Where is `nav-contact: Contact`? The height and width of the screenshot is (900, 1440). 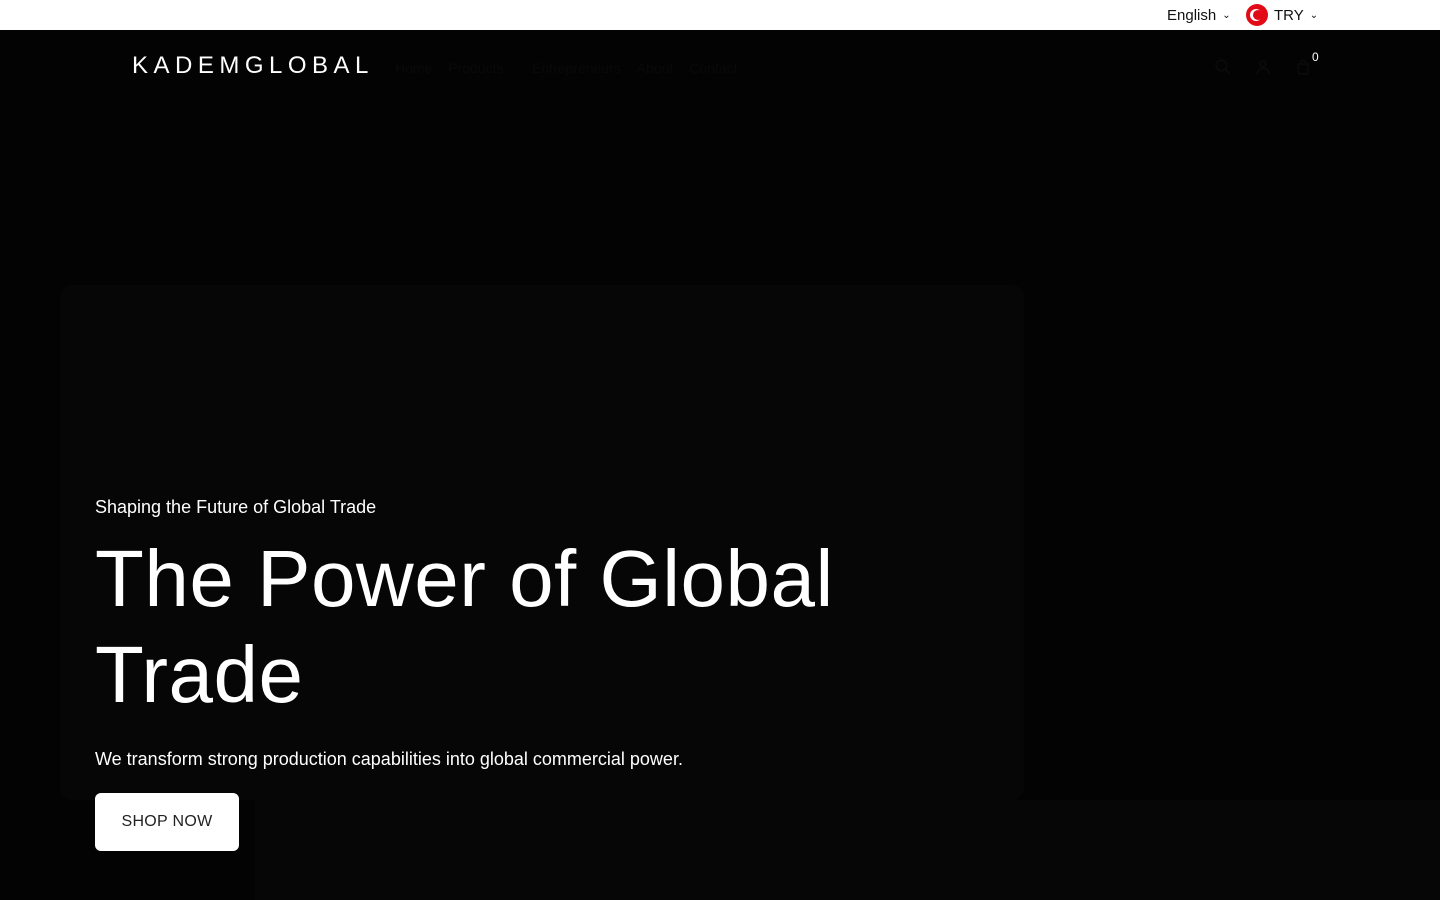 nav-contact: Contact is located at coordinates (713, 68).